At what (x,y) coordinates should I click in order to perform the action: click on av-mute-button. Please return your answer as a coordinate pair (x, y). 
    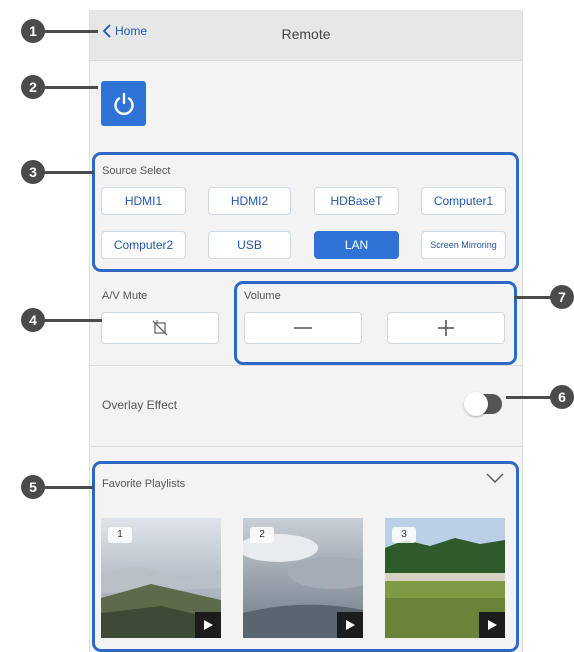
    Looking at the image, I should click on (160, 328).